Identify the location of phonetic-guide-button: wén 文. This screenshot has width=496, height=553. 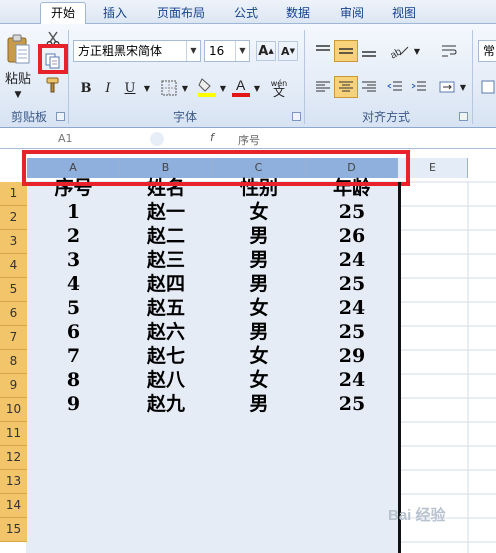
(279, 88).